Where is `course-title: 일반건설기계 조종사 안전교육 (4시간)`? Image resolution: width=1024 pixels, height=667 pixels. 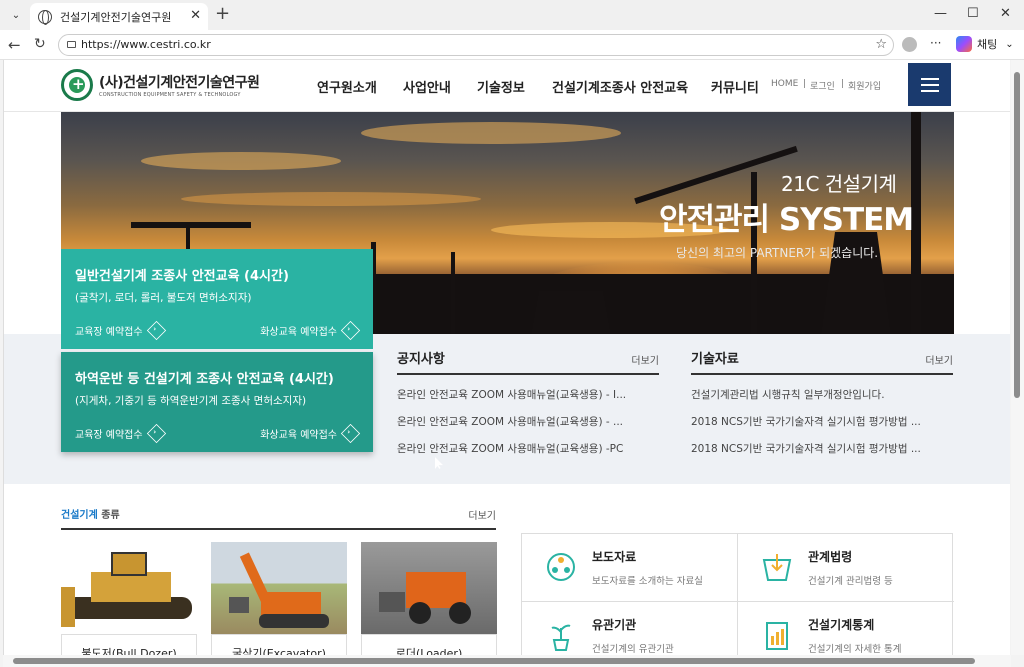 course-title: 일반건설기계 조종사 안전교육 (4시간) is located at coordinates (182, 276).